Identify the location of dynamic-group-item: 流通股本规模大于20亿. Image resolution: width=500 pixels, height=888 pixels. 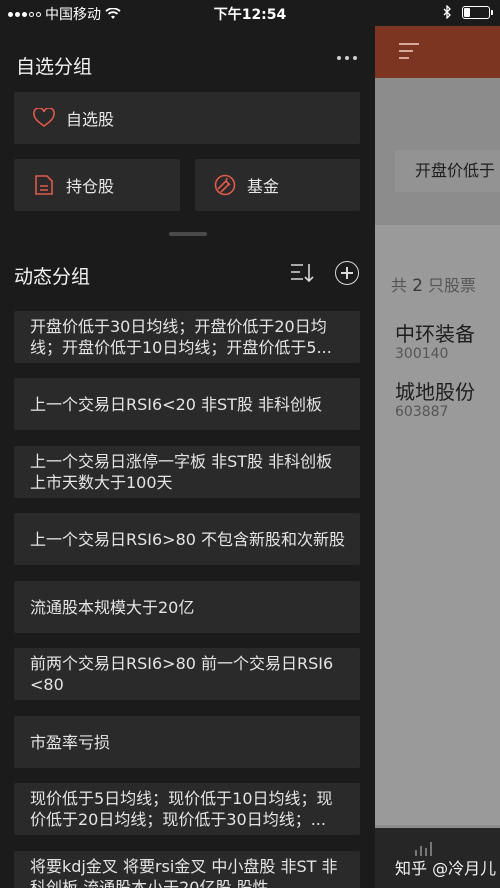
(187, 607).